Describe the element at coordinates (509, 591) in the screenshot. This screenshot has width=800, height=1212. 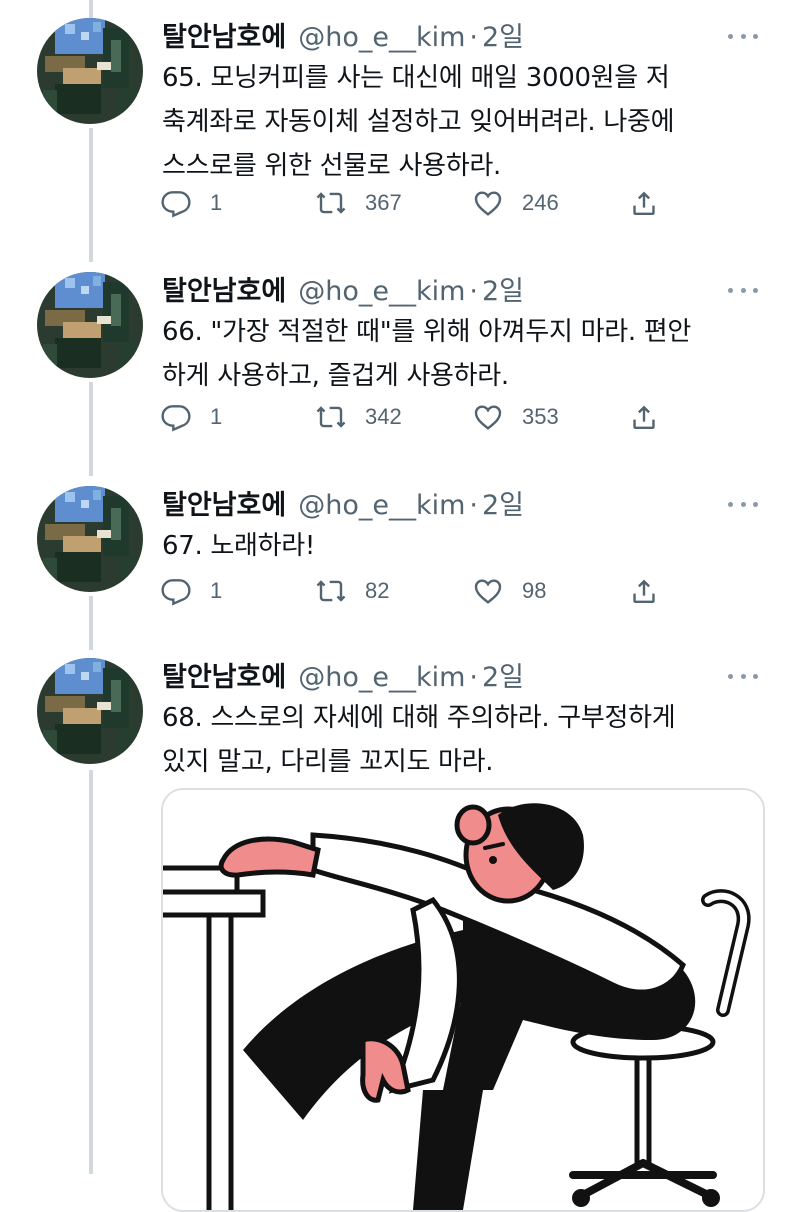
I see `like-button: 98` at that location.